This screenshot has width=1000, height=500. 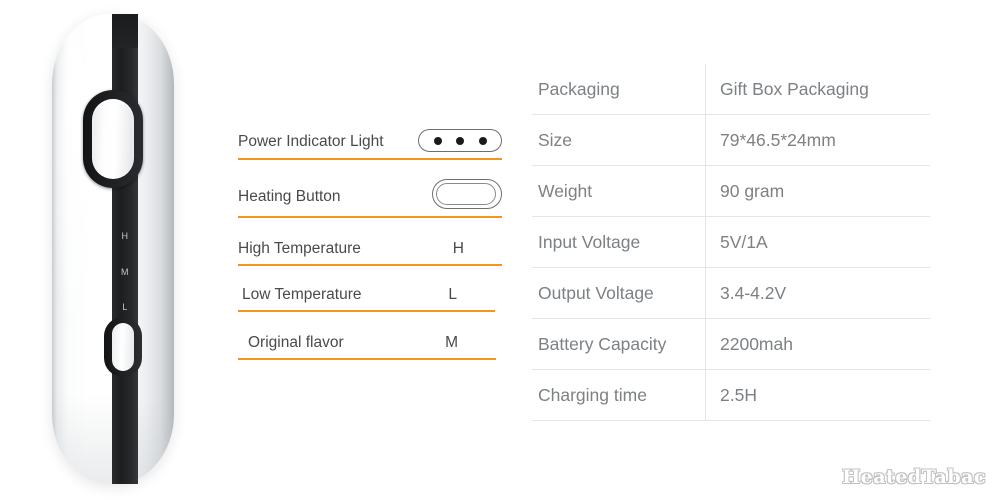 What do you see at coordinates (296, 342) in the screenshot?
I see `legend-label-original-flavor: Original flavor` at bounding box center [296, 342].